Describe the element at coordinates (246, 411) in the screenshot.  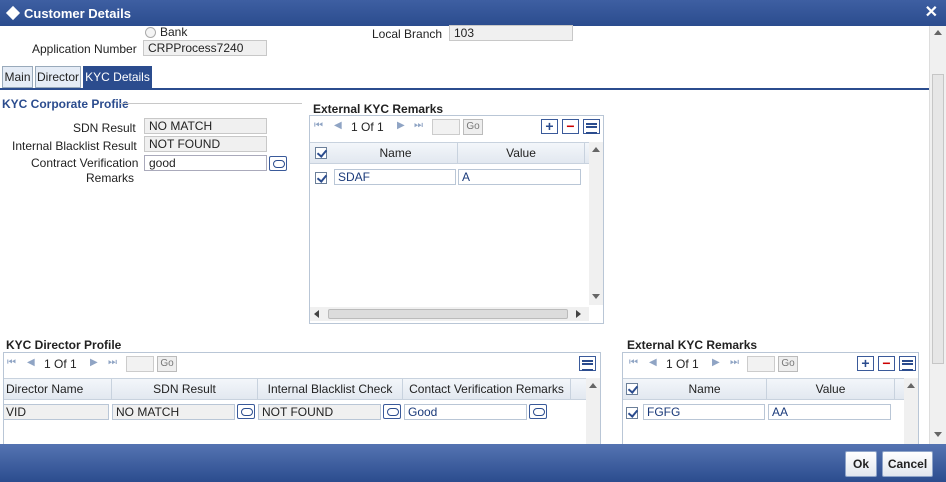
I see `sdn-edit-icon` at that location.